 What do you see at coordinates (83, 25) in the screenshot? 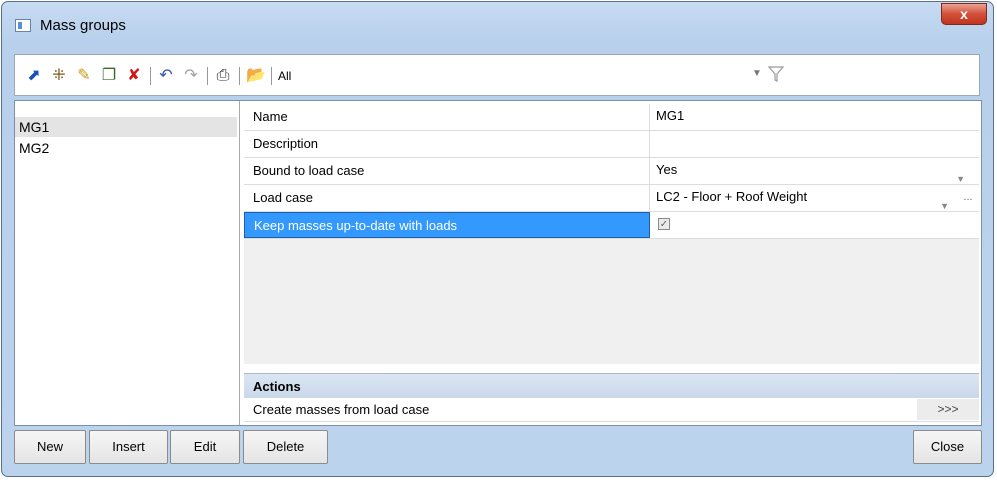
I see `window-title: Mass groups` at bounding box center [83, 25].